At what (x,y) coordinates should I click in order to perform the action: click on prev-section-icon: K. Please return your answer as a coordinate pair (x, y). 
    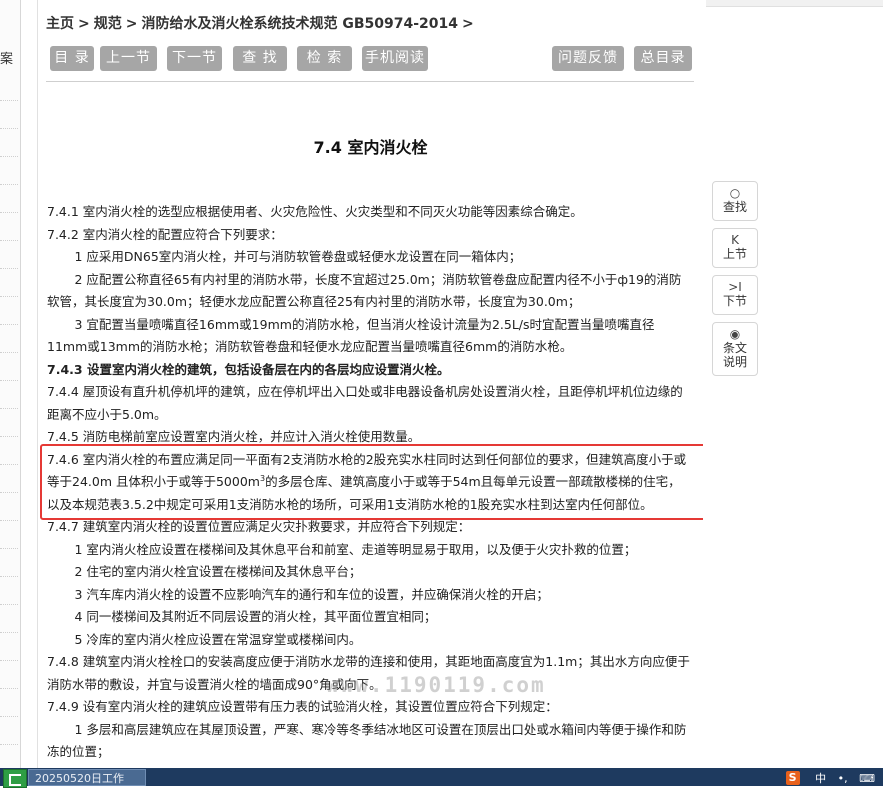
    Looking at the image, I should click on (735, 240).